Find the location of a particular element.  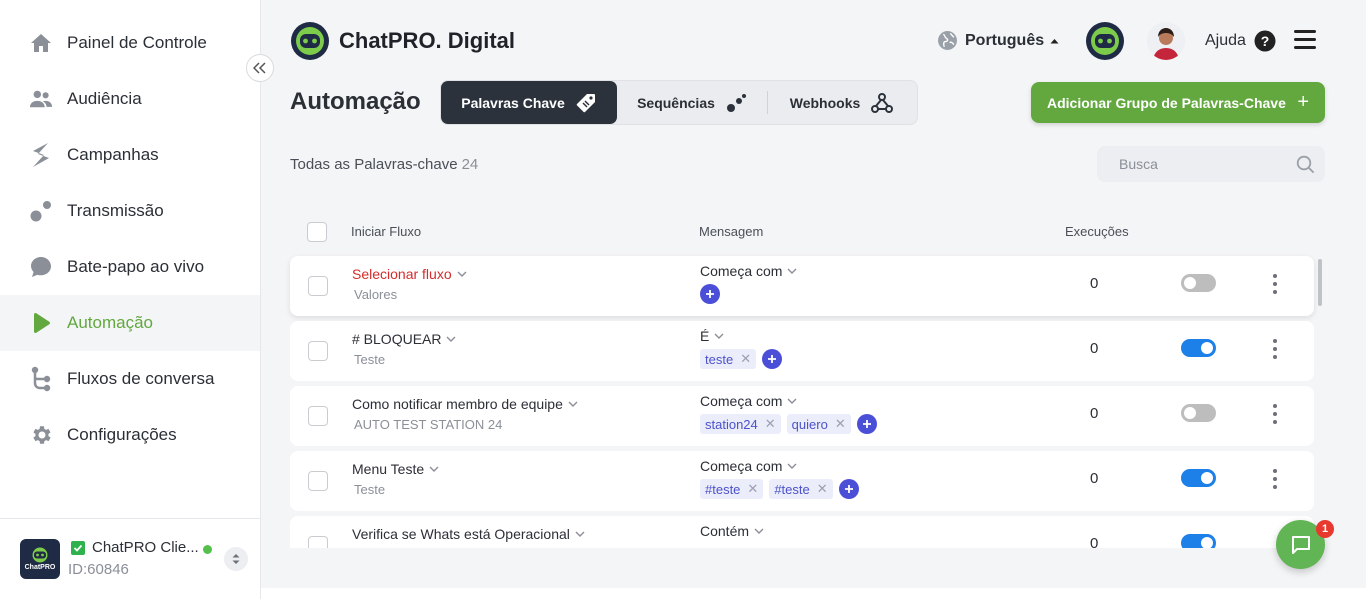

home-icon is located at coordinates (41, 43).